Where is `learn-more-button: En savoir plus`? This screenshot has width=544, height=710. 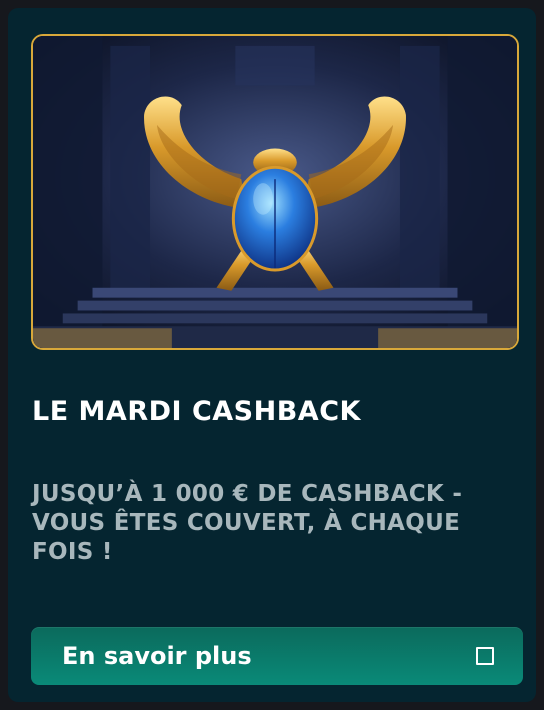 learn-more-button: En savoir plus is located at coordinates (277, 656).